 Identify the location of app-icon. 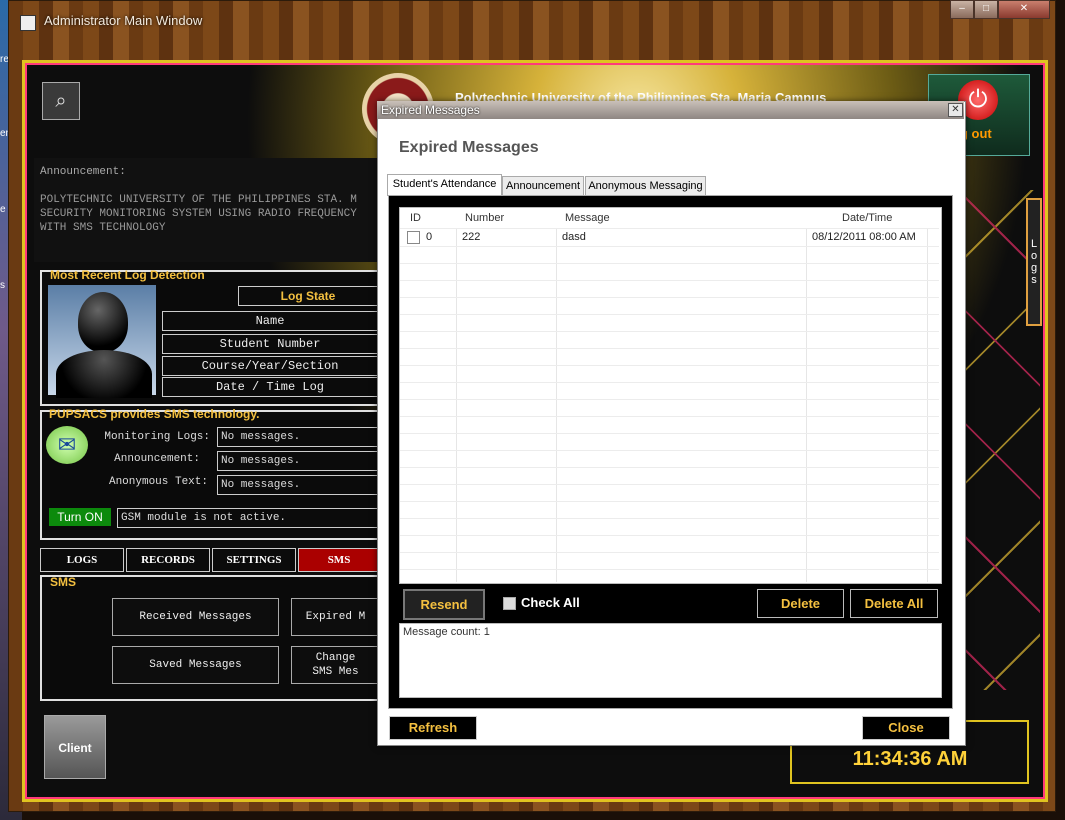
(28, 23).